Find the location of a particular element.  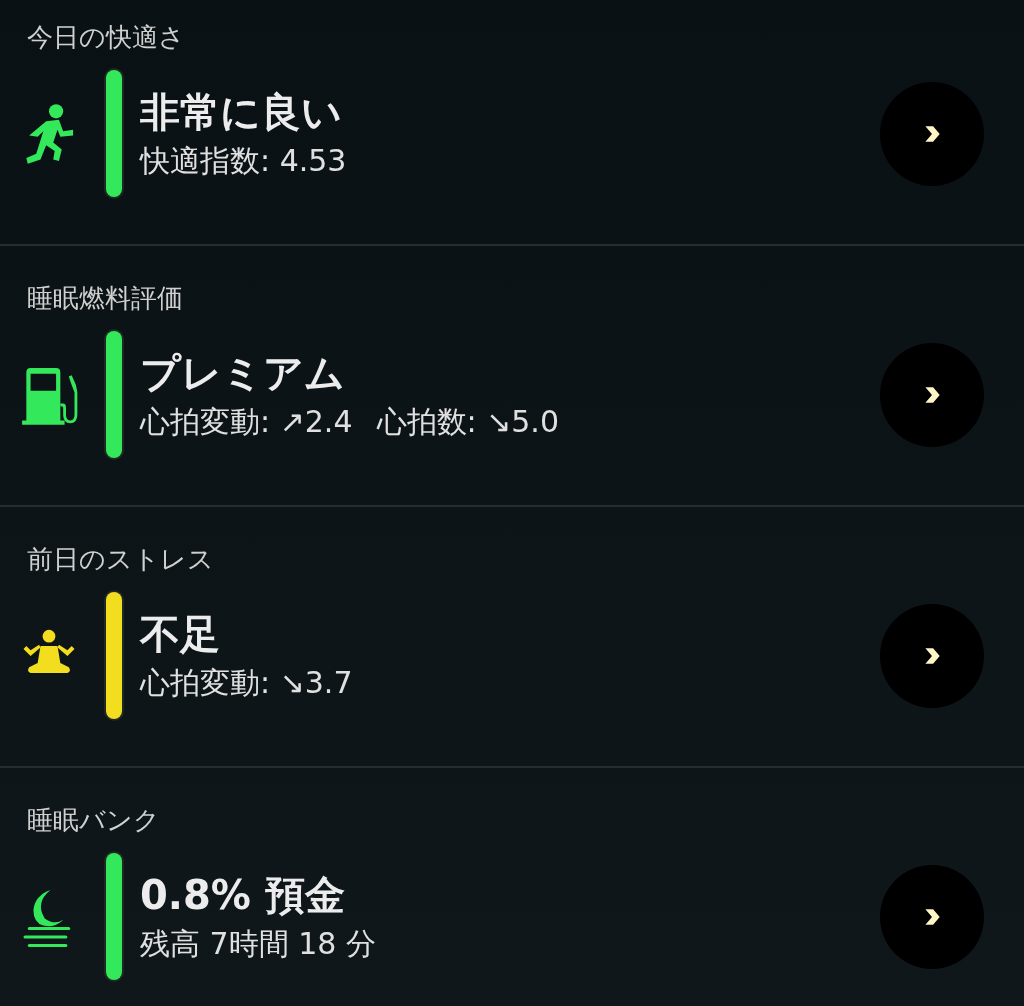

section-title: 前日のストレス is located at coordinates (121, 559).